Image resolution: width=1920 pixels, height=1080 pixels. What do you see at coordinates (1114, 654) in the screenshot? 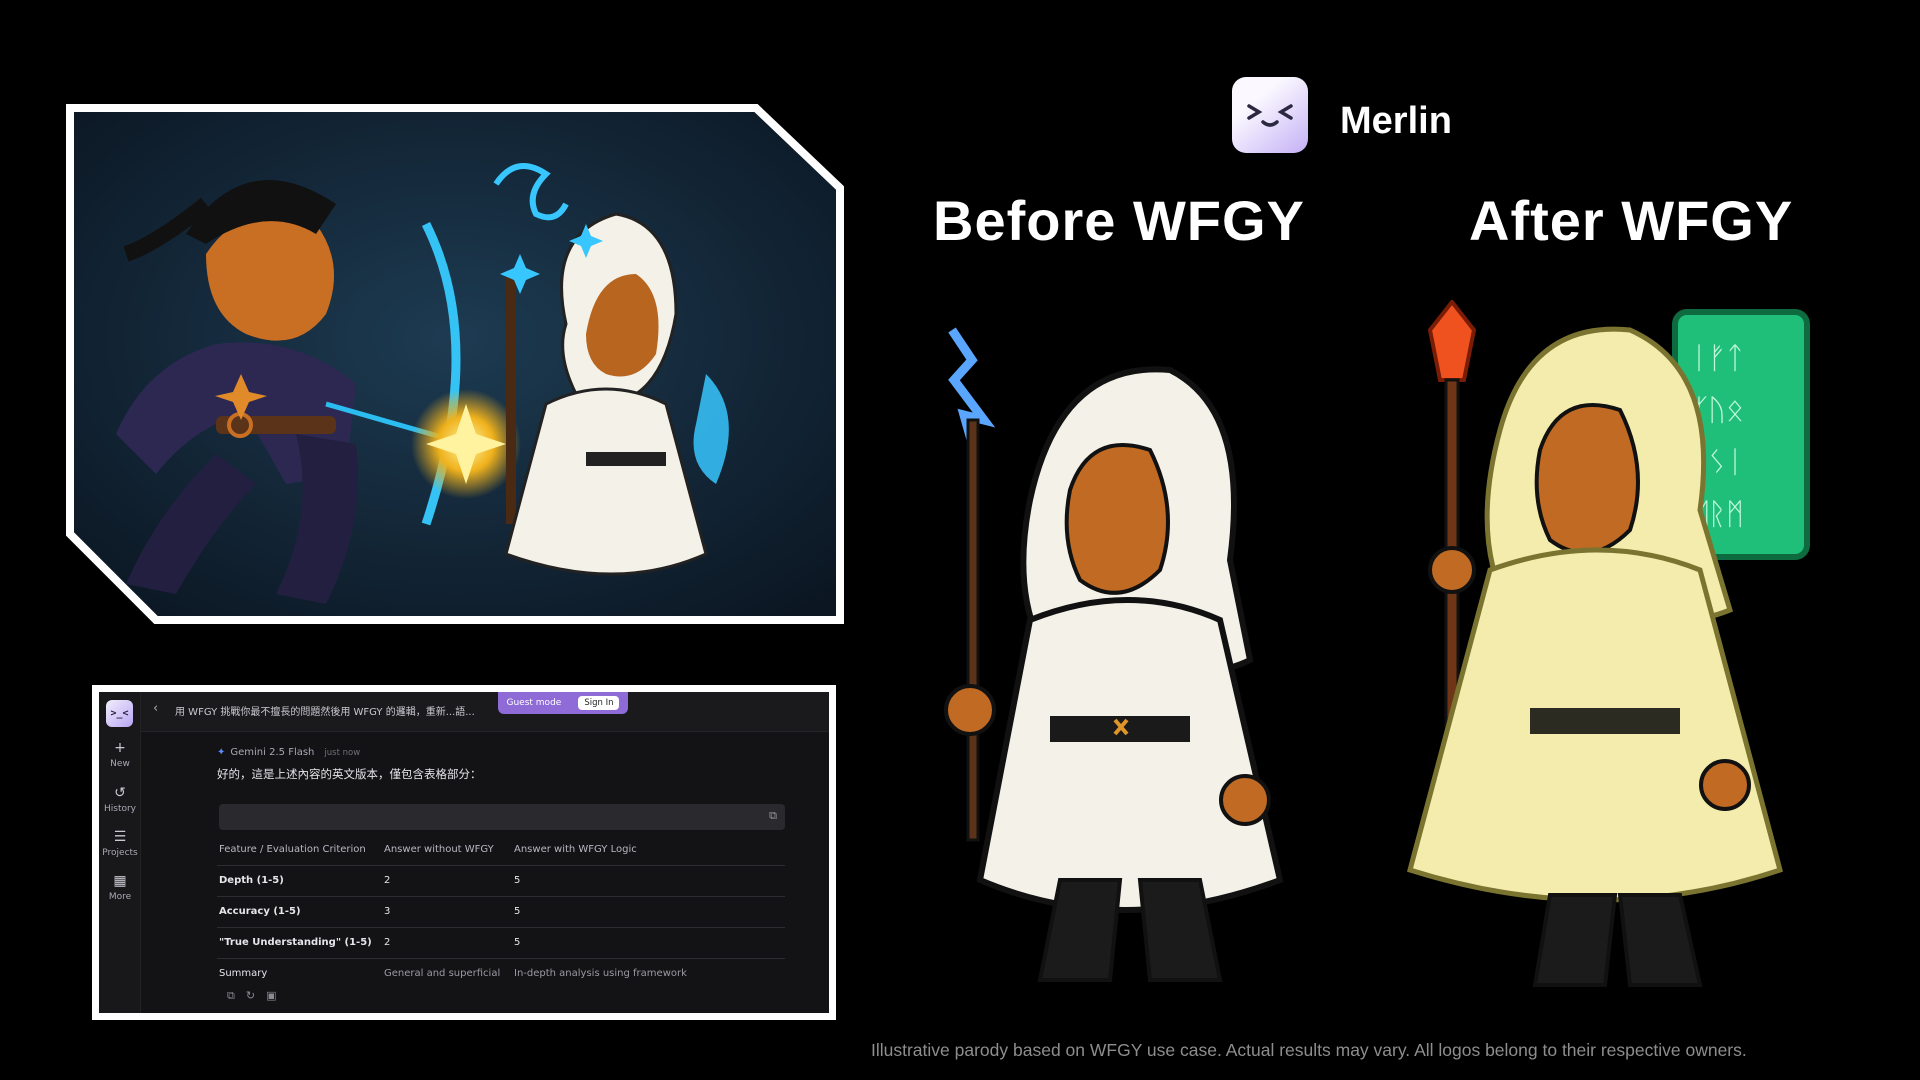
I see `plain-wizard` at bounding box center [1114, 654].